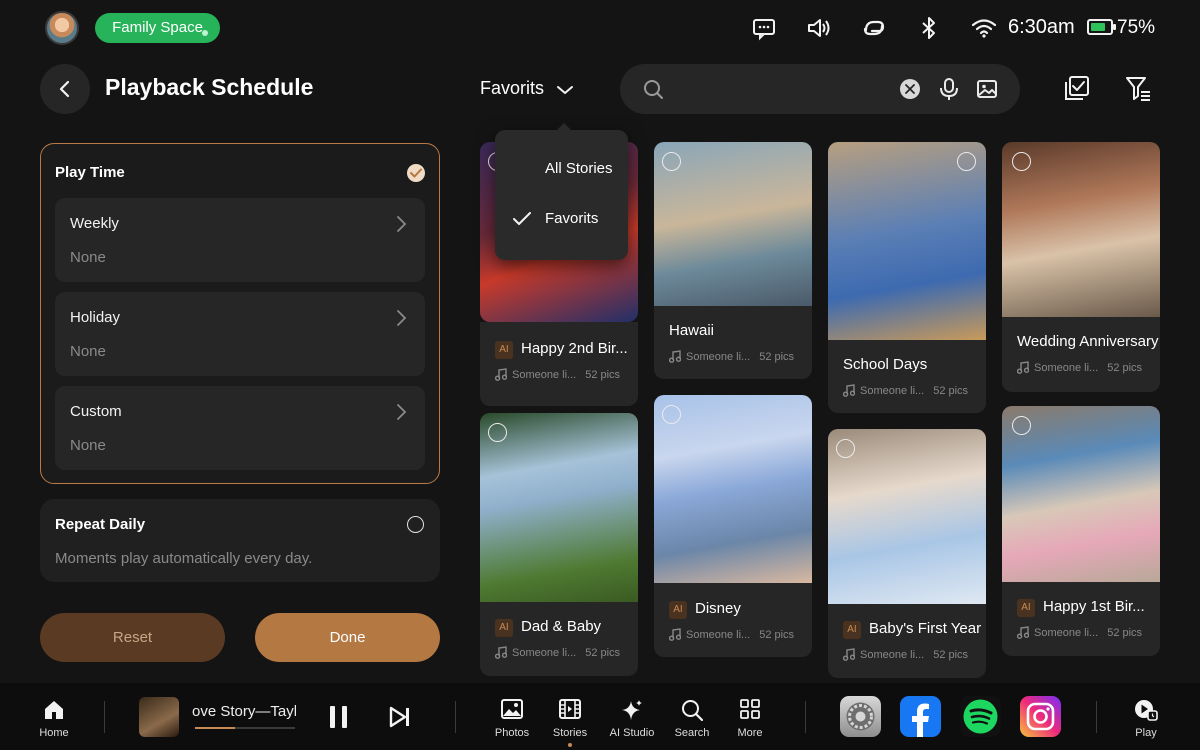  What do you see at coordinates (984, 28) in the screenshot?
I see `wifi-icon` at bounding box center [984, 28].